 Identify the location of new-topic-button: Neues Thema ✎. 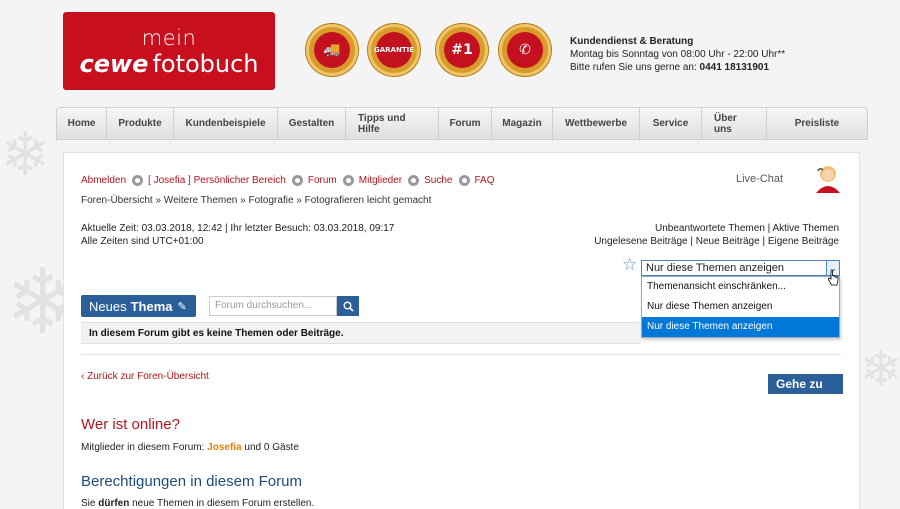
(138, 306).